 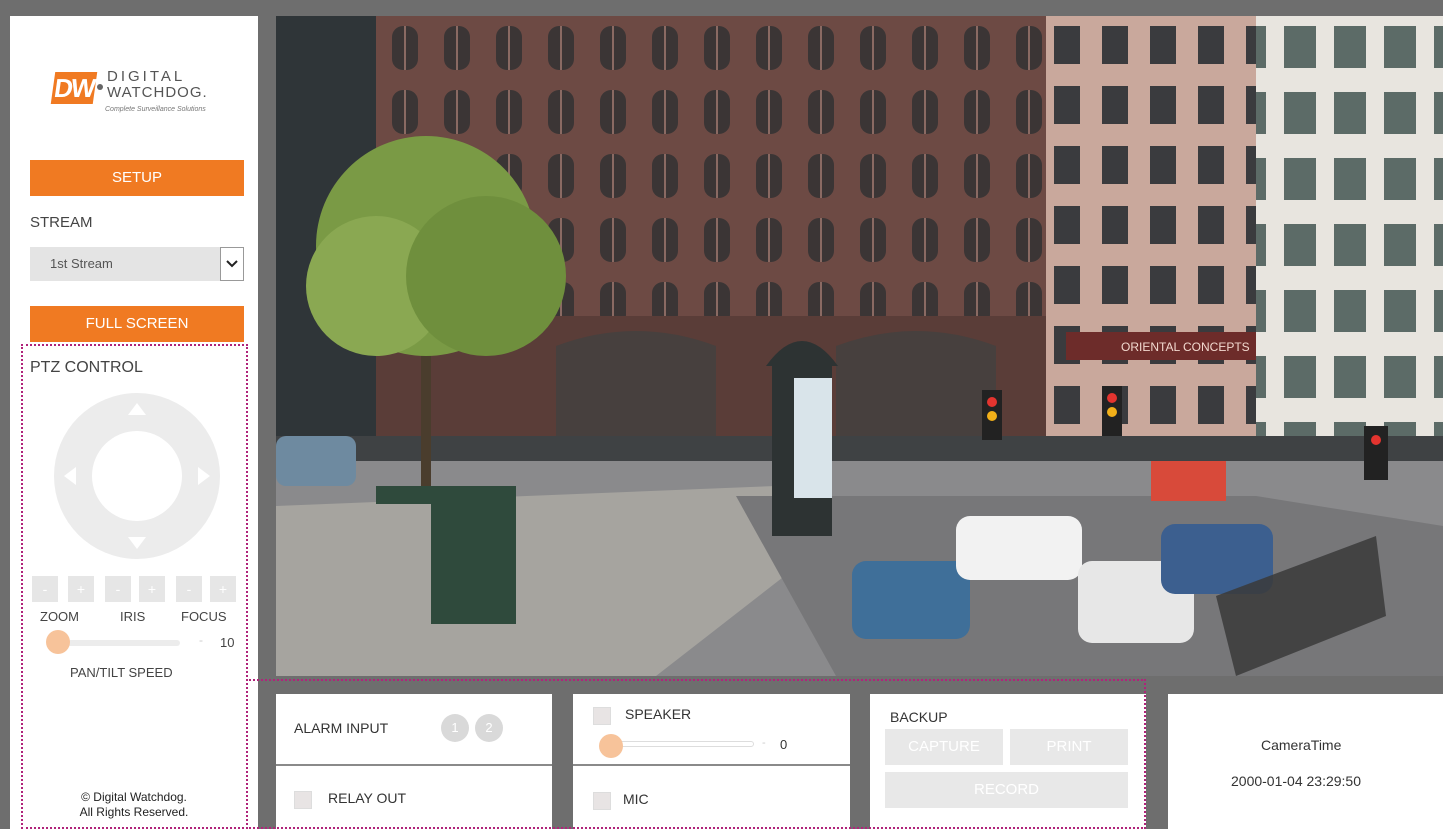 I want to click on logo-name-line2: WATCHDOG., so click(x=157, y=92).